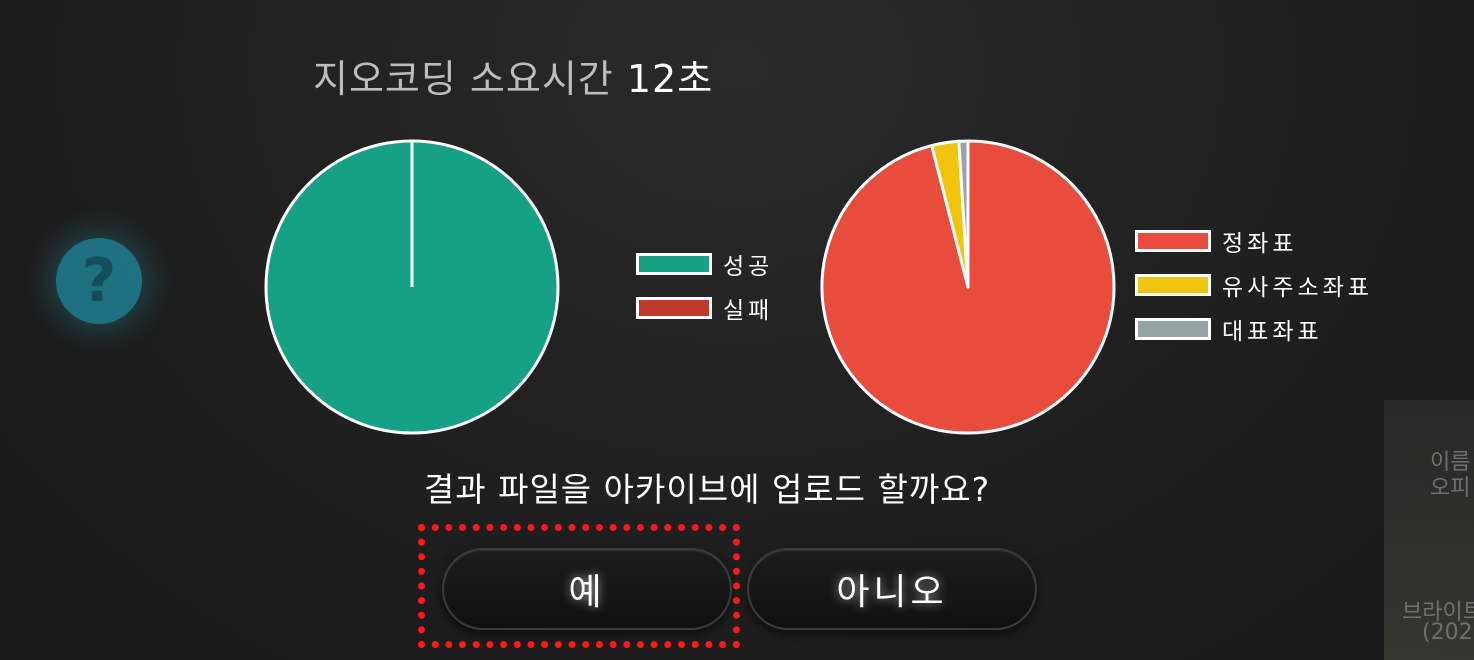 The width and height of the screenshot is (1474, 660). I want to click on legend-swatch-success, so click(674, 263).